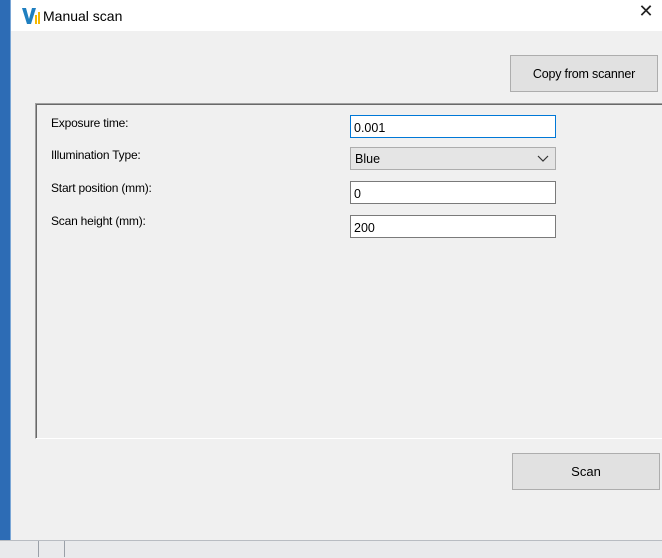 The width and height of the screenshot is (662, 558). I want to click on exposure-time-input, so click(453, 126).